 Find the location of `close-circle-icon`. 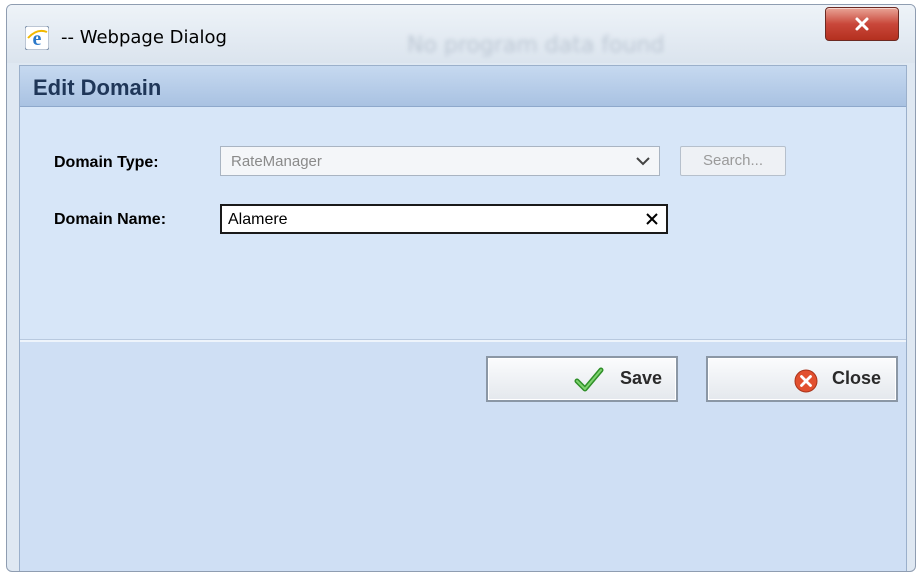

close-circle-icon is located at coordinates (806, 381).